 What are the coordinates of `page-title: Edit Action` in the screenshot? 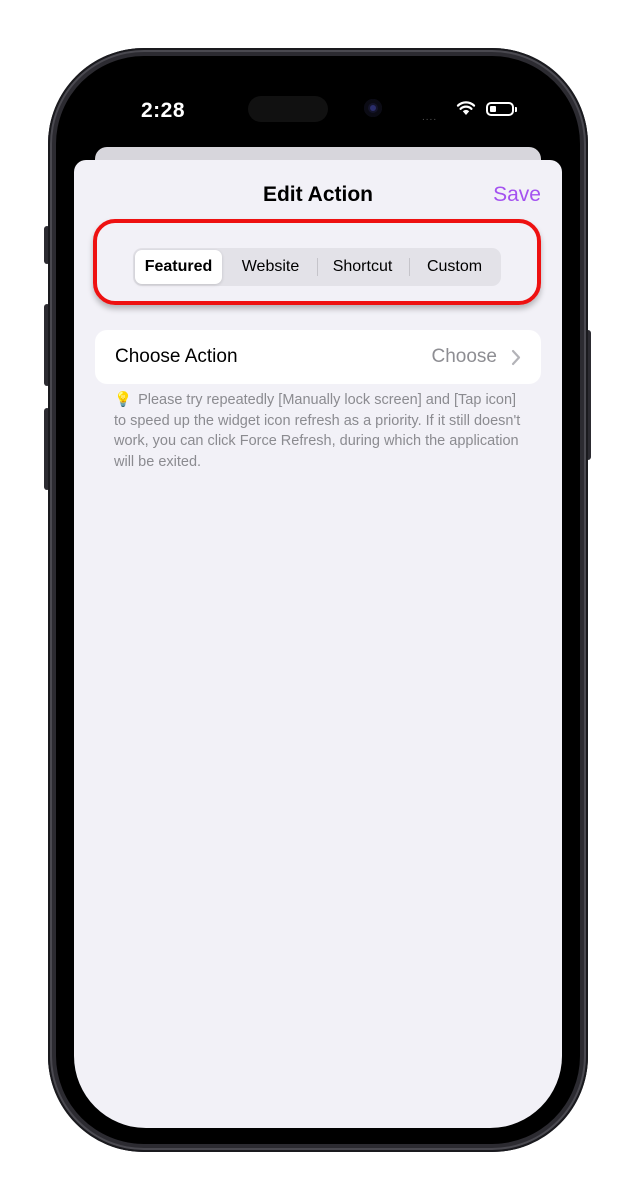 It's located at (318, 194).